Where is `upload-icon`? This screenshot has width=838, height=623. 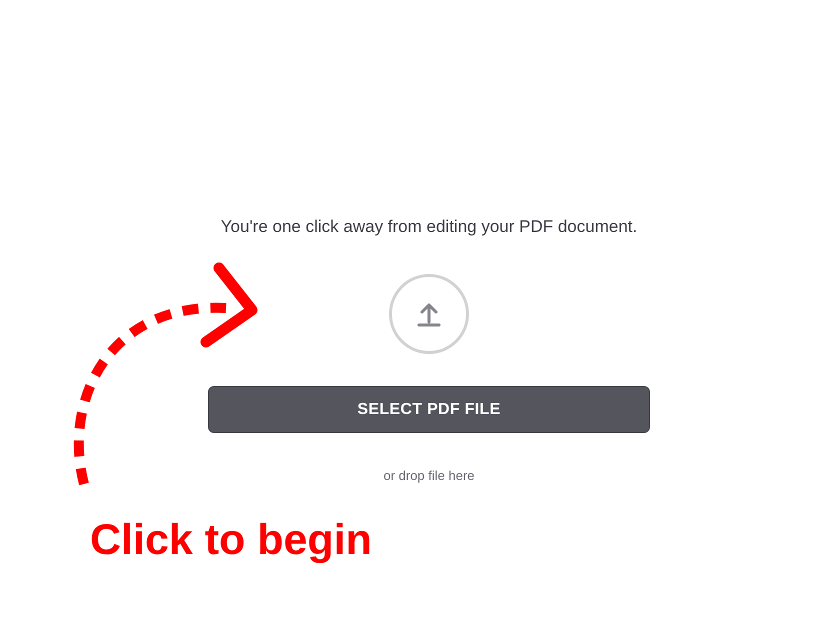
upload-icon is located at coordinates (429, 314).